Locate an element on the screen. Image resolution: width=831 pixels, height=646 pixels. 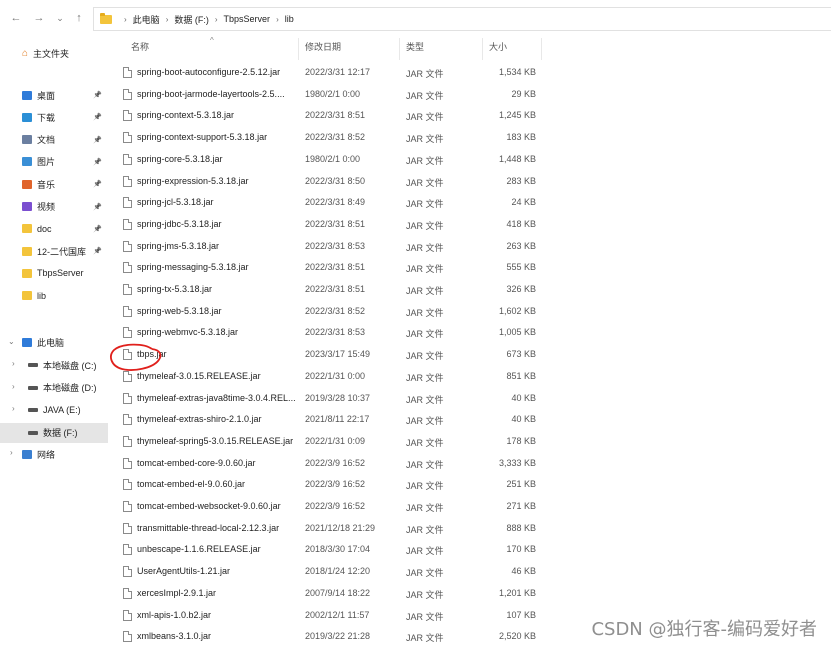
sidebar-item-drive: 数据 (F:) is located at coordinates (54, 432).